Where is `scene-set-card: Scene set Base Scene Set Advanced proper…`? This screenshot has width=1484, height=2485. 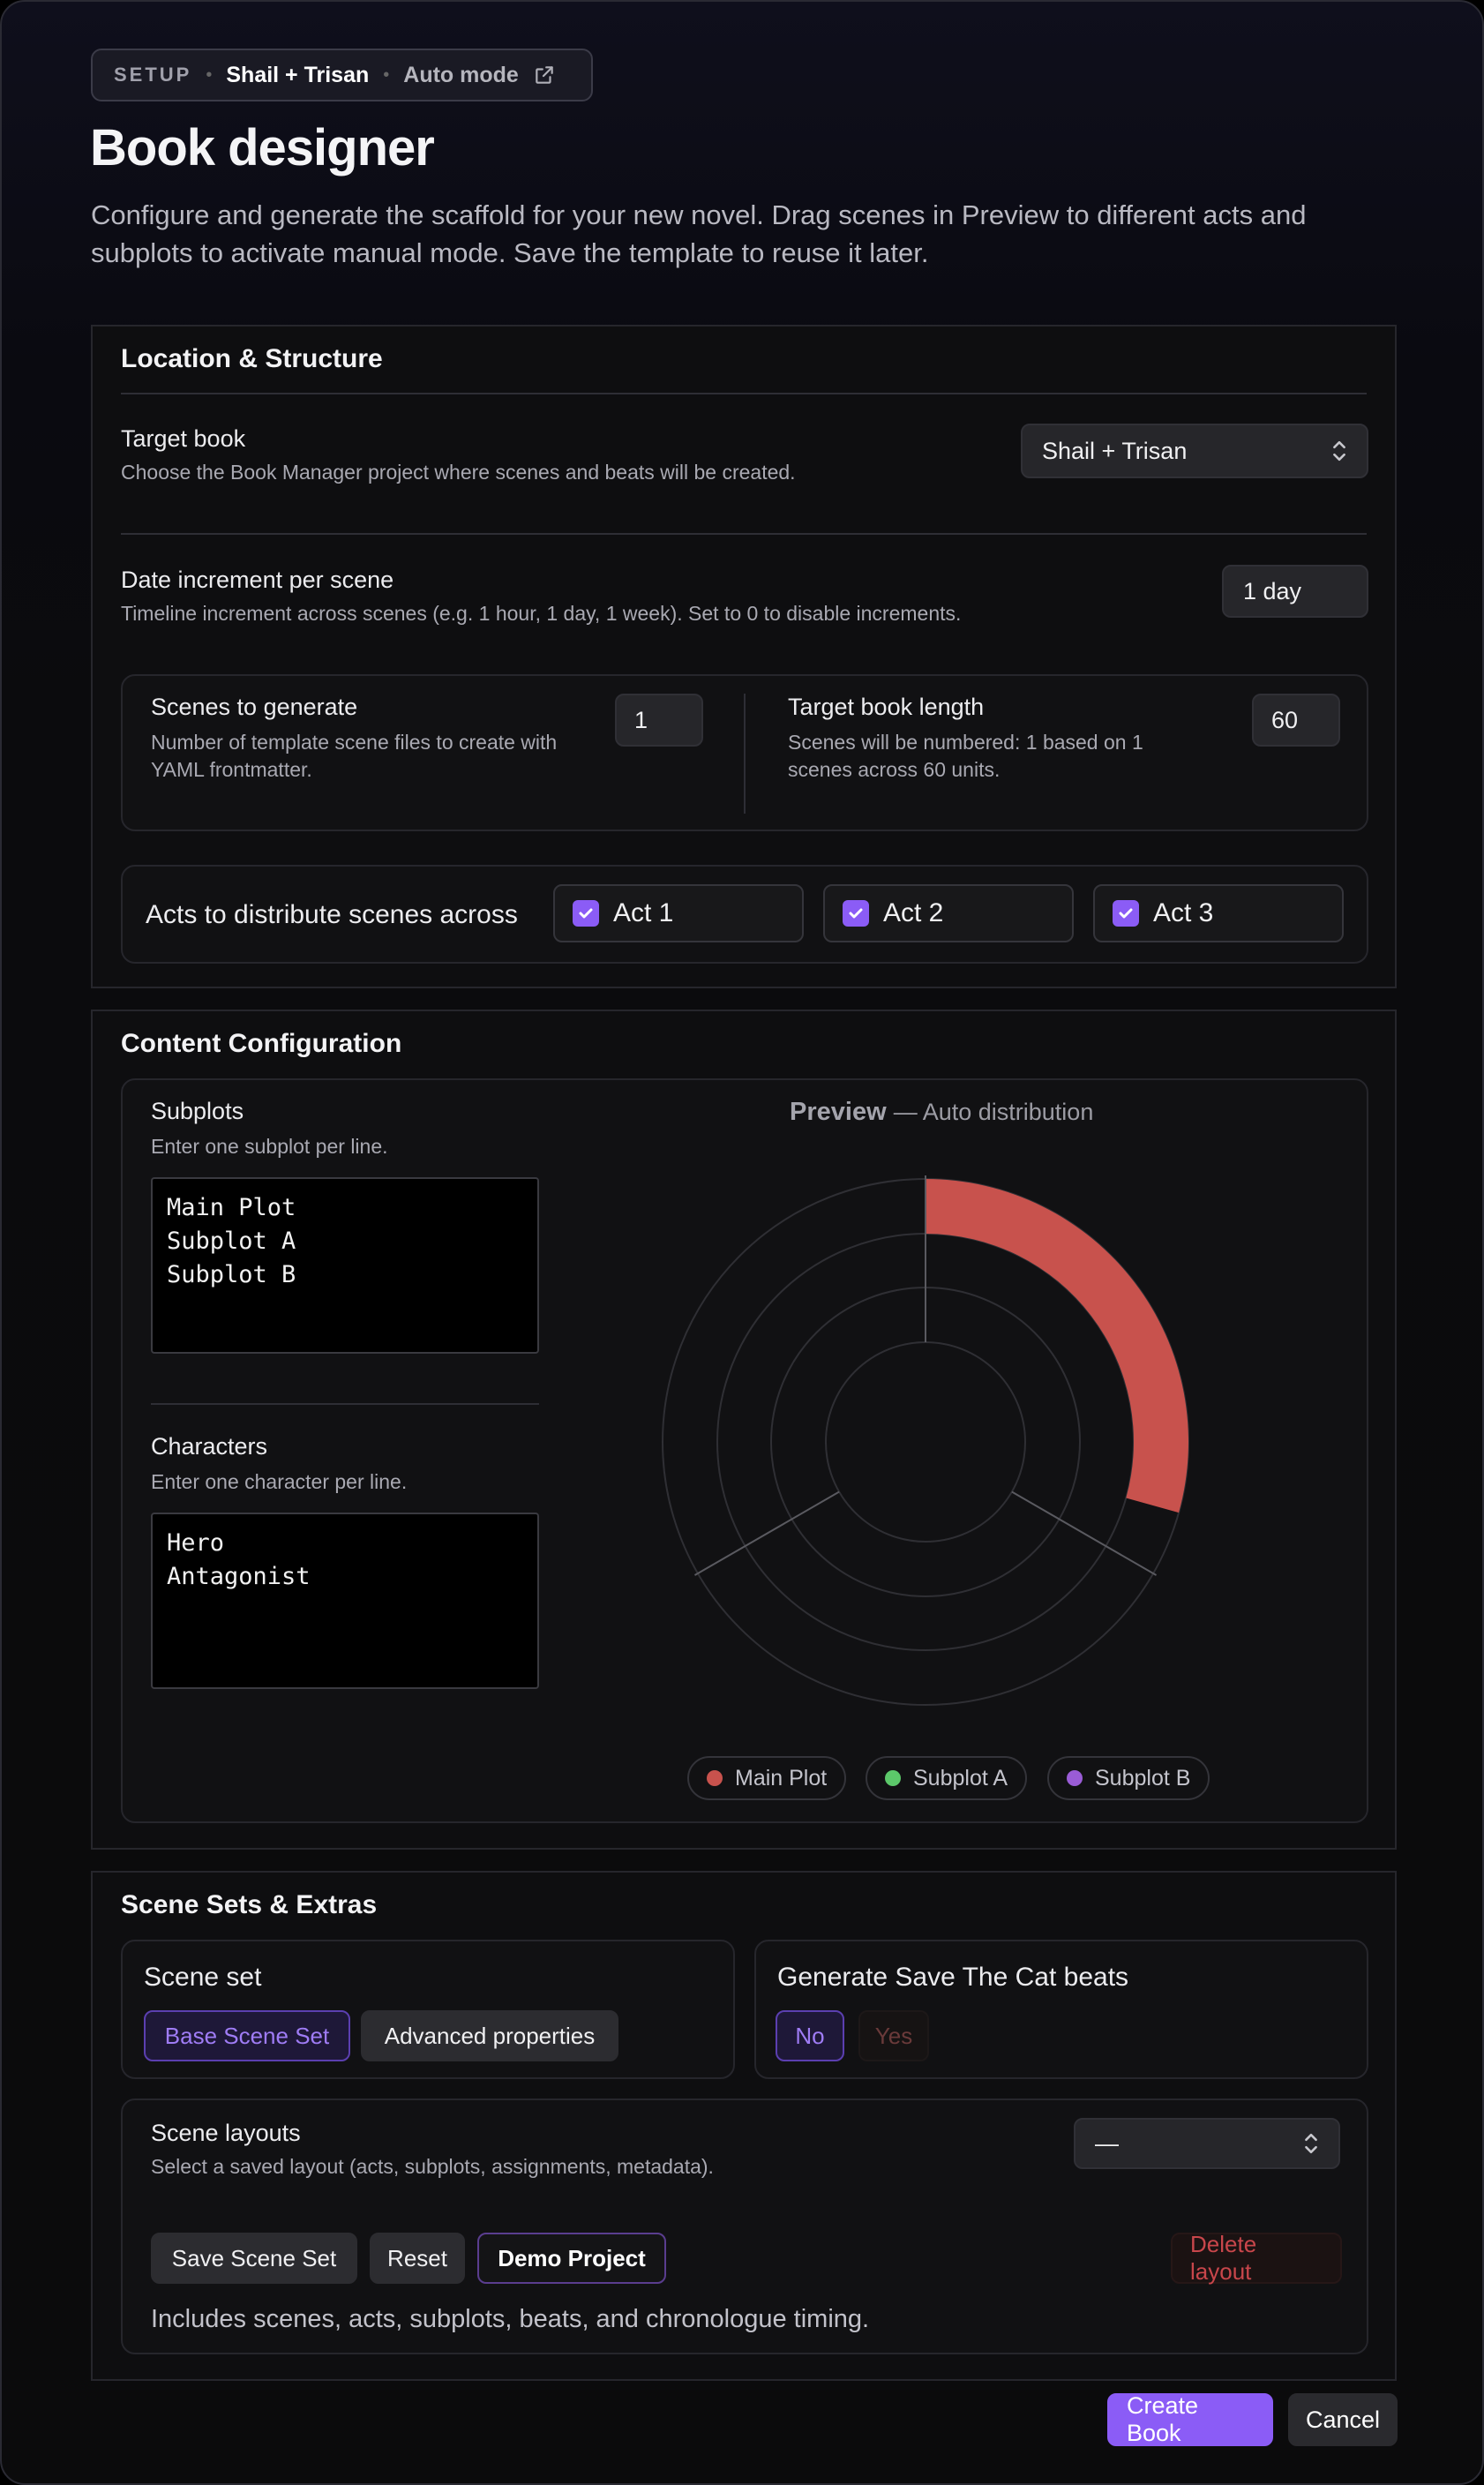 scene-set-card: Scene set Base Scene Set Advanced proper… is located at coordinates (428, 2009).